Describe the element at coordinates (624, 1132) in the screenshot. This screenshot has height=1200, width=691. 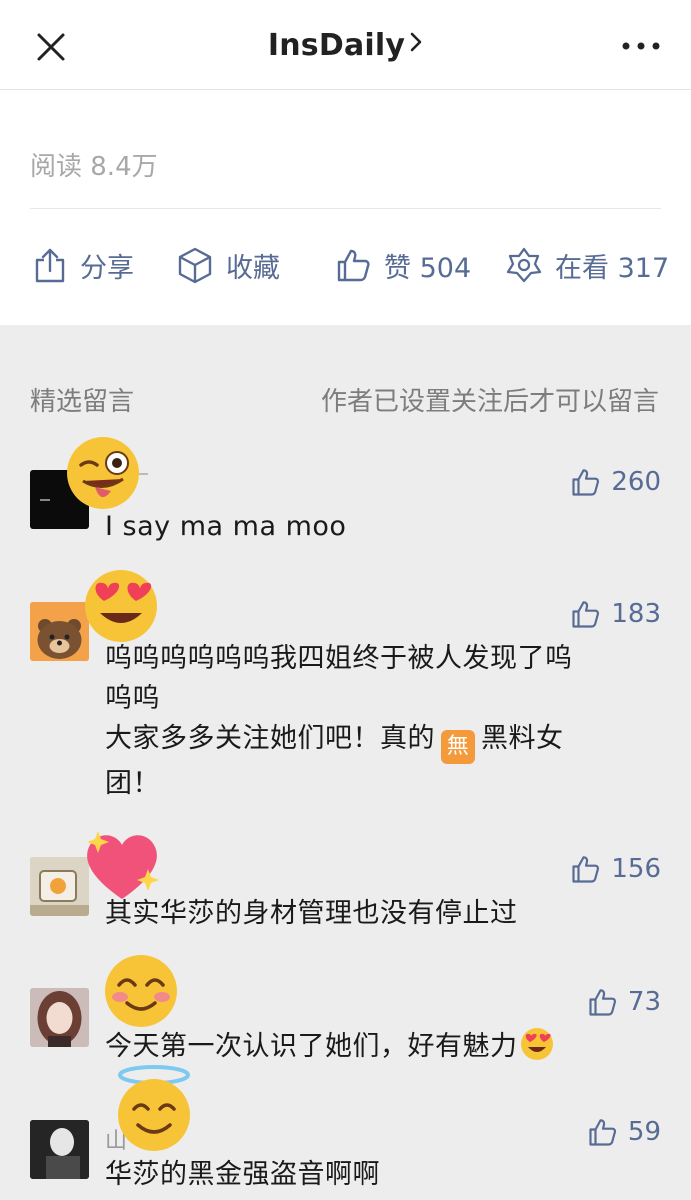
I see `comment-like-button: 59` at that location.